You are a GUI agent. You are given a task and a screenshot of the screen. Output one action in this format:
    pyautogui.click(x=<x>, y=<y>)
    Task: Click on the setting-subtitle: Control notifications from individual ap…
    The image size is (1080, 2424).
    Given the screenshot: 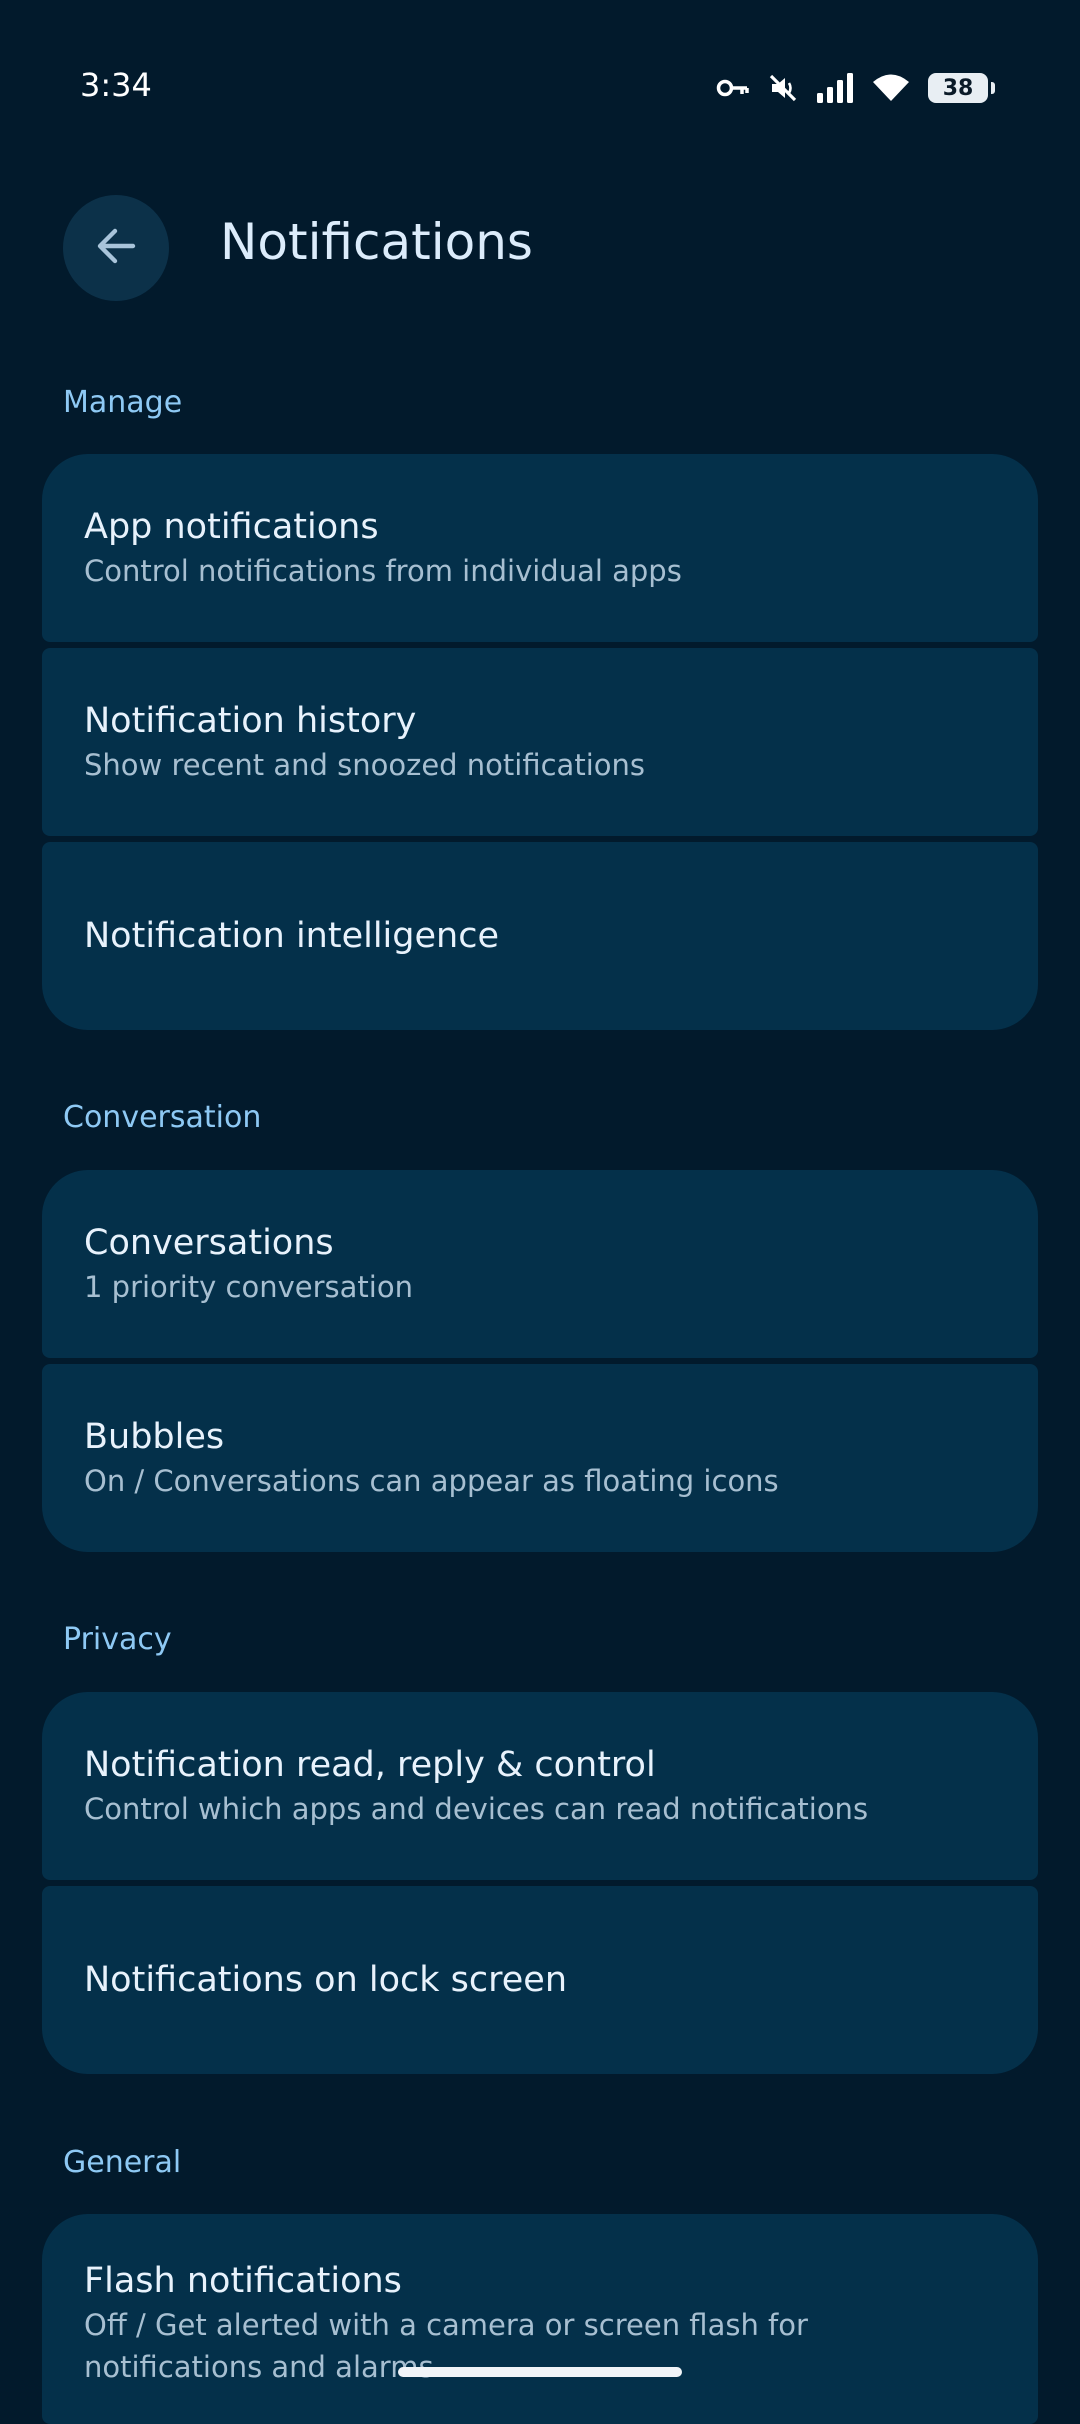 What is the action you would take?
    pyautogui.click(x=383, y=571)
    